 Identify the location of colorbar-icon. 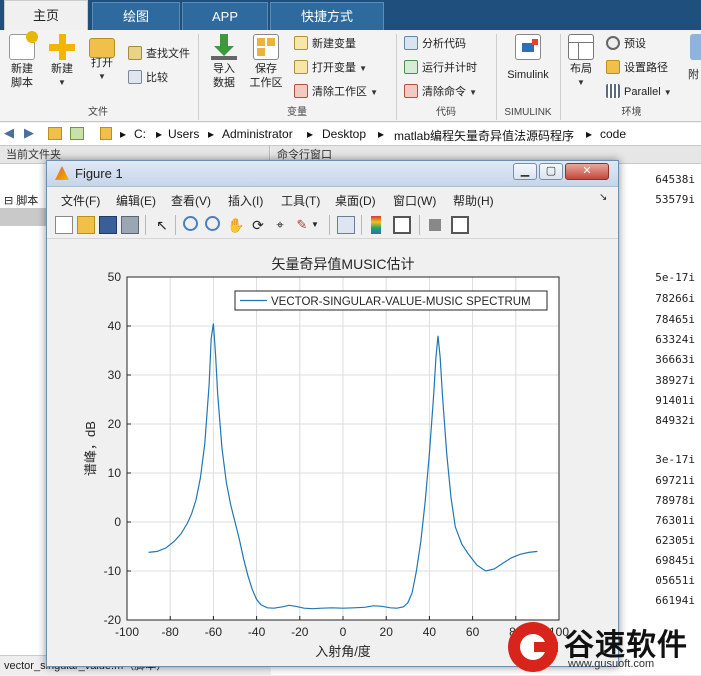
(376, 225).